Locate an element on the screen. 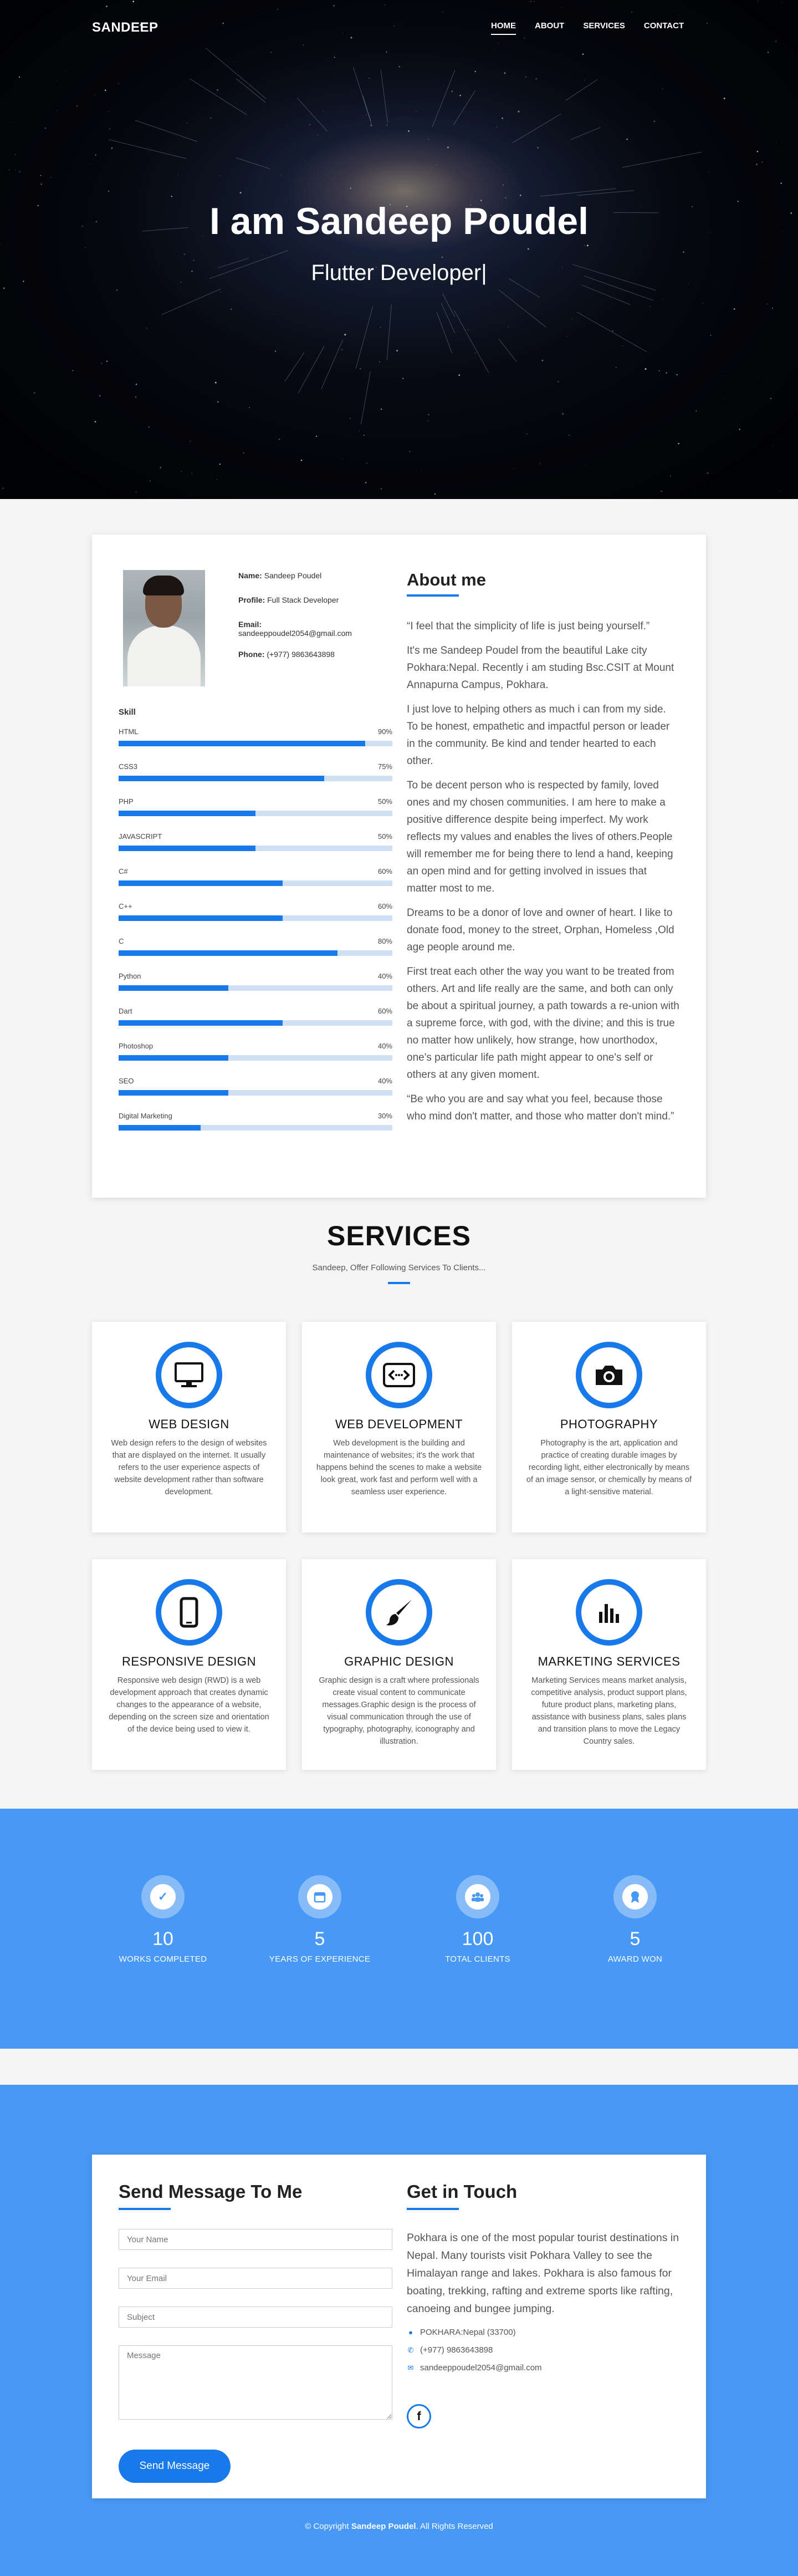 The width and height of the screenshot is (798, 2576). skill-row: Digital Marketing 30% is located at coordinates (255, 1130).